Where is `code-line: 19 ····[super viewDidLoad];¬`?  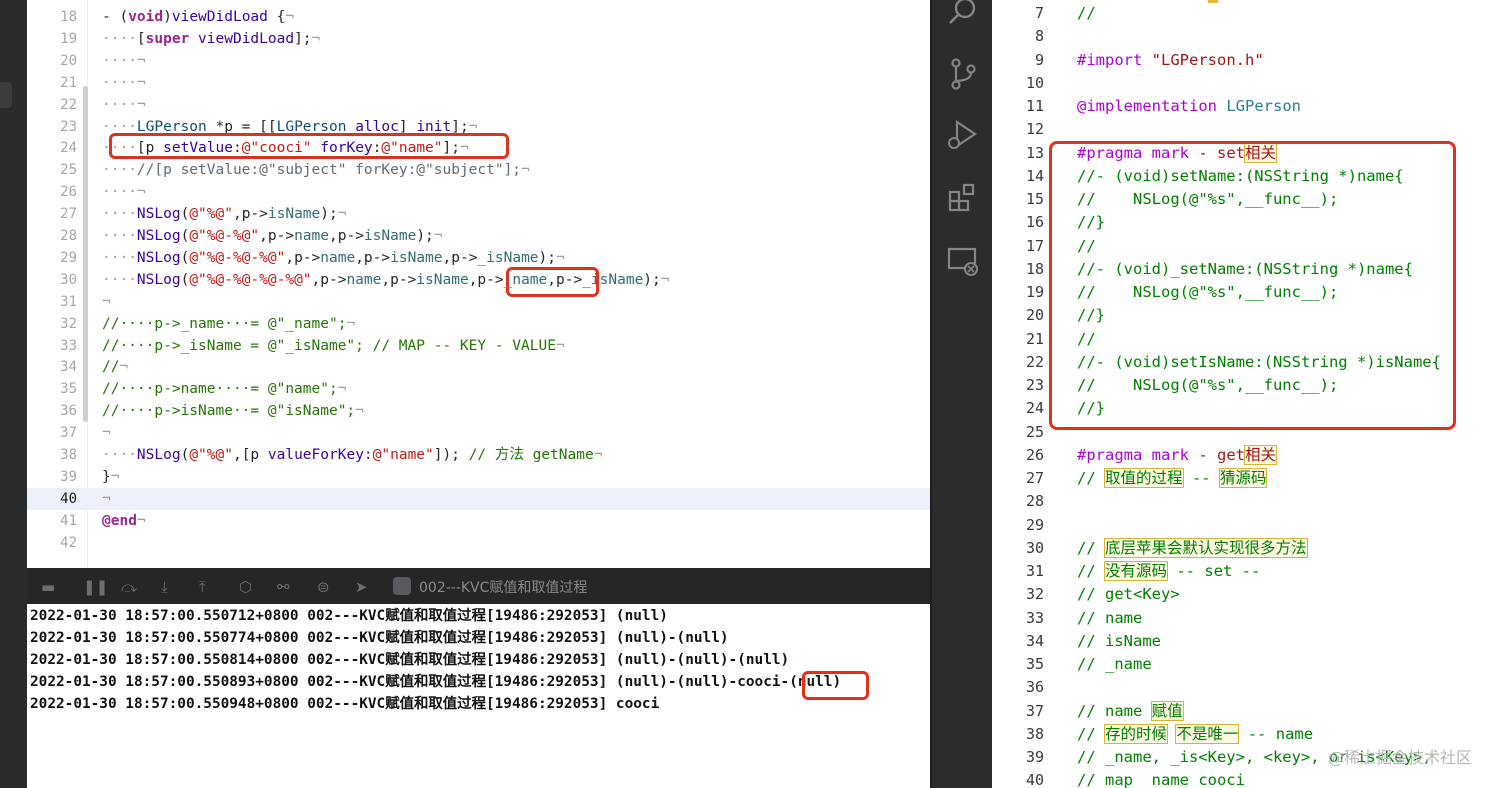
code-line: 19 ····[super viewDidLoad];¬ is located at coordinates (478, 39).